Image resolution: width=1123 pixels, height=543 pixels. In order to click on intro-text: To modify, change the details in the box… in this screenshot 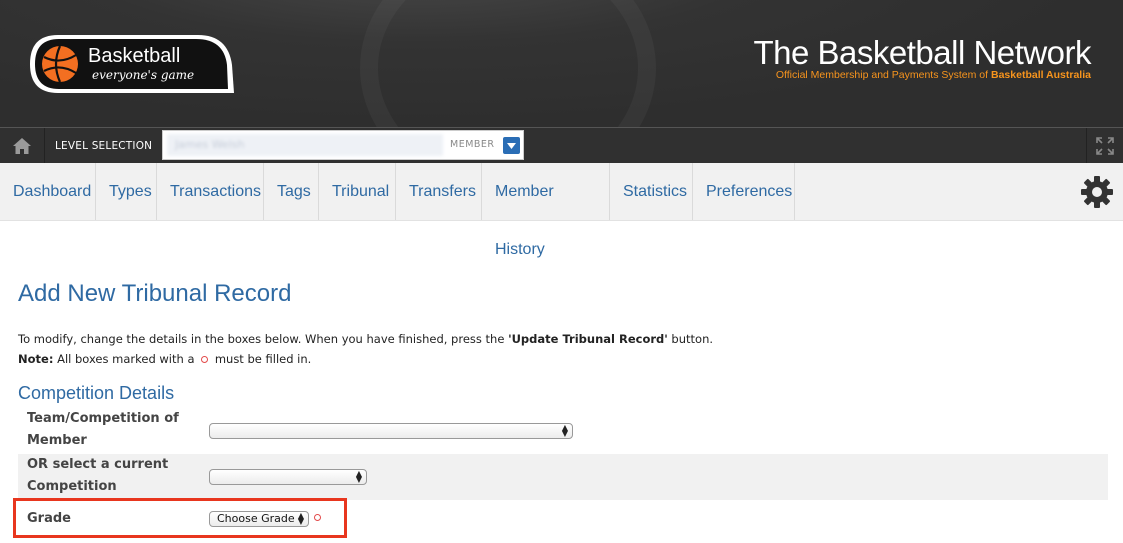, I will do `click(365, 339)`.